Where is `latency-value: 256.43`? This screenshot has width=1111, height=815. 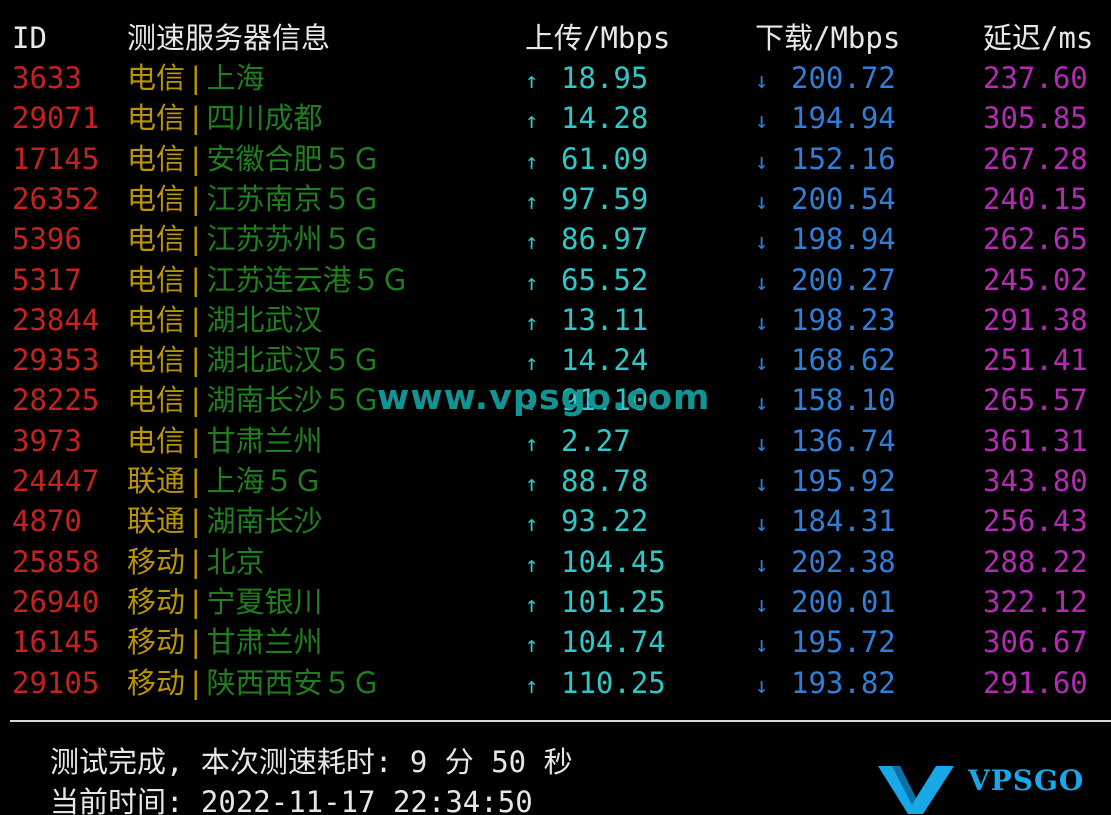
latency-value: 256.43 is located at coordinates (1035, 521).